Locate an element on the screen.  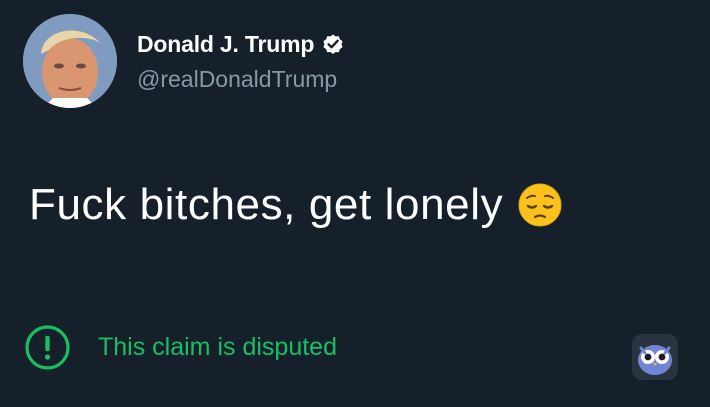
avatar is located at coordinates (70, 61).